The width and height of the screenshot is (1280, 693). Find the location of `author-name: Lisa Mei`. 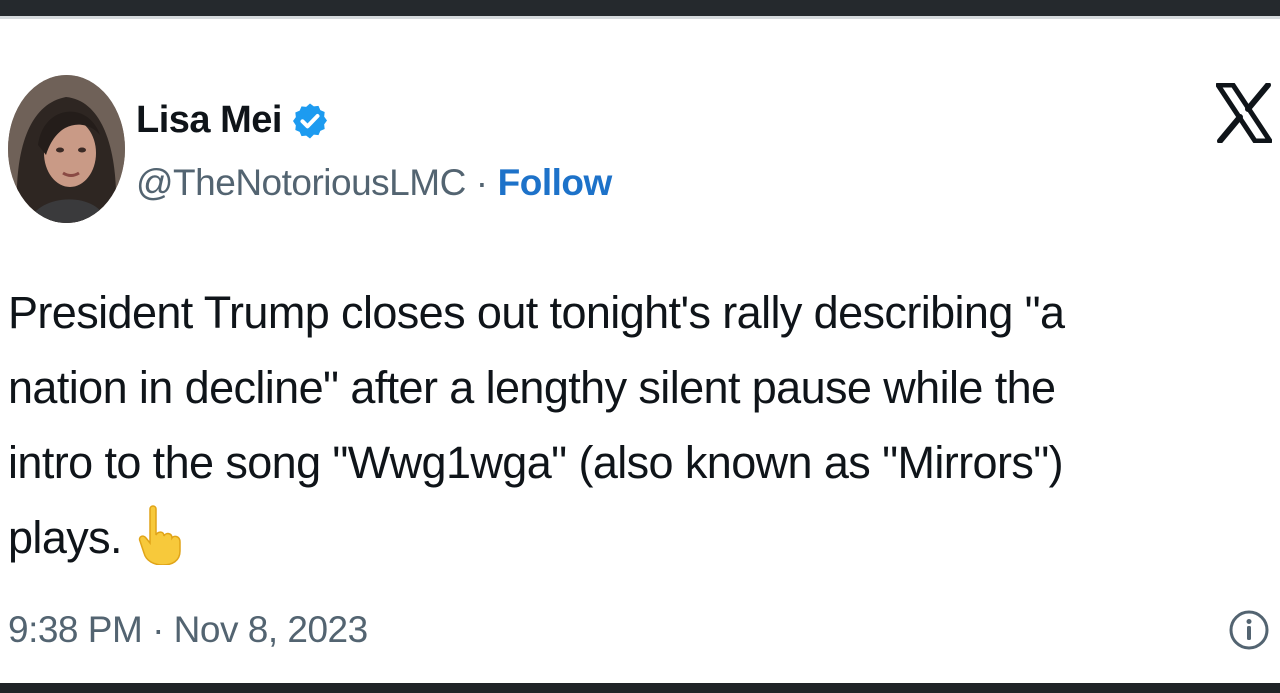

author-name: Lisa Mei is located at coordinates (209, 120).